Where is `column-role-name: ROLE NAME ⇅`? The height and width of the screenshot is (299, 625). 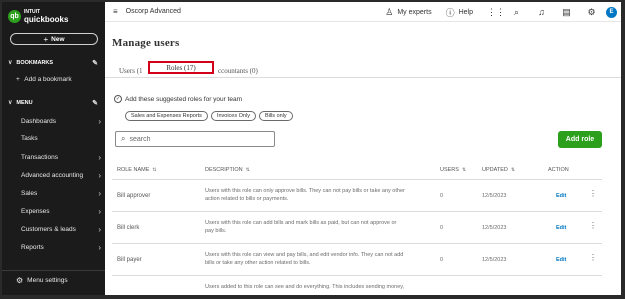
column-role-name: ROLE NAME ⇅ is located at coordinates (137, 170).